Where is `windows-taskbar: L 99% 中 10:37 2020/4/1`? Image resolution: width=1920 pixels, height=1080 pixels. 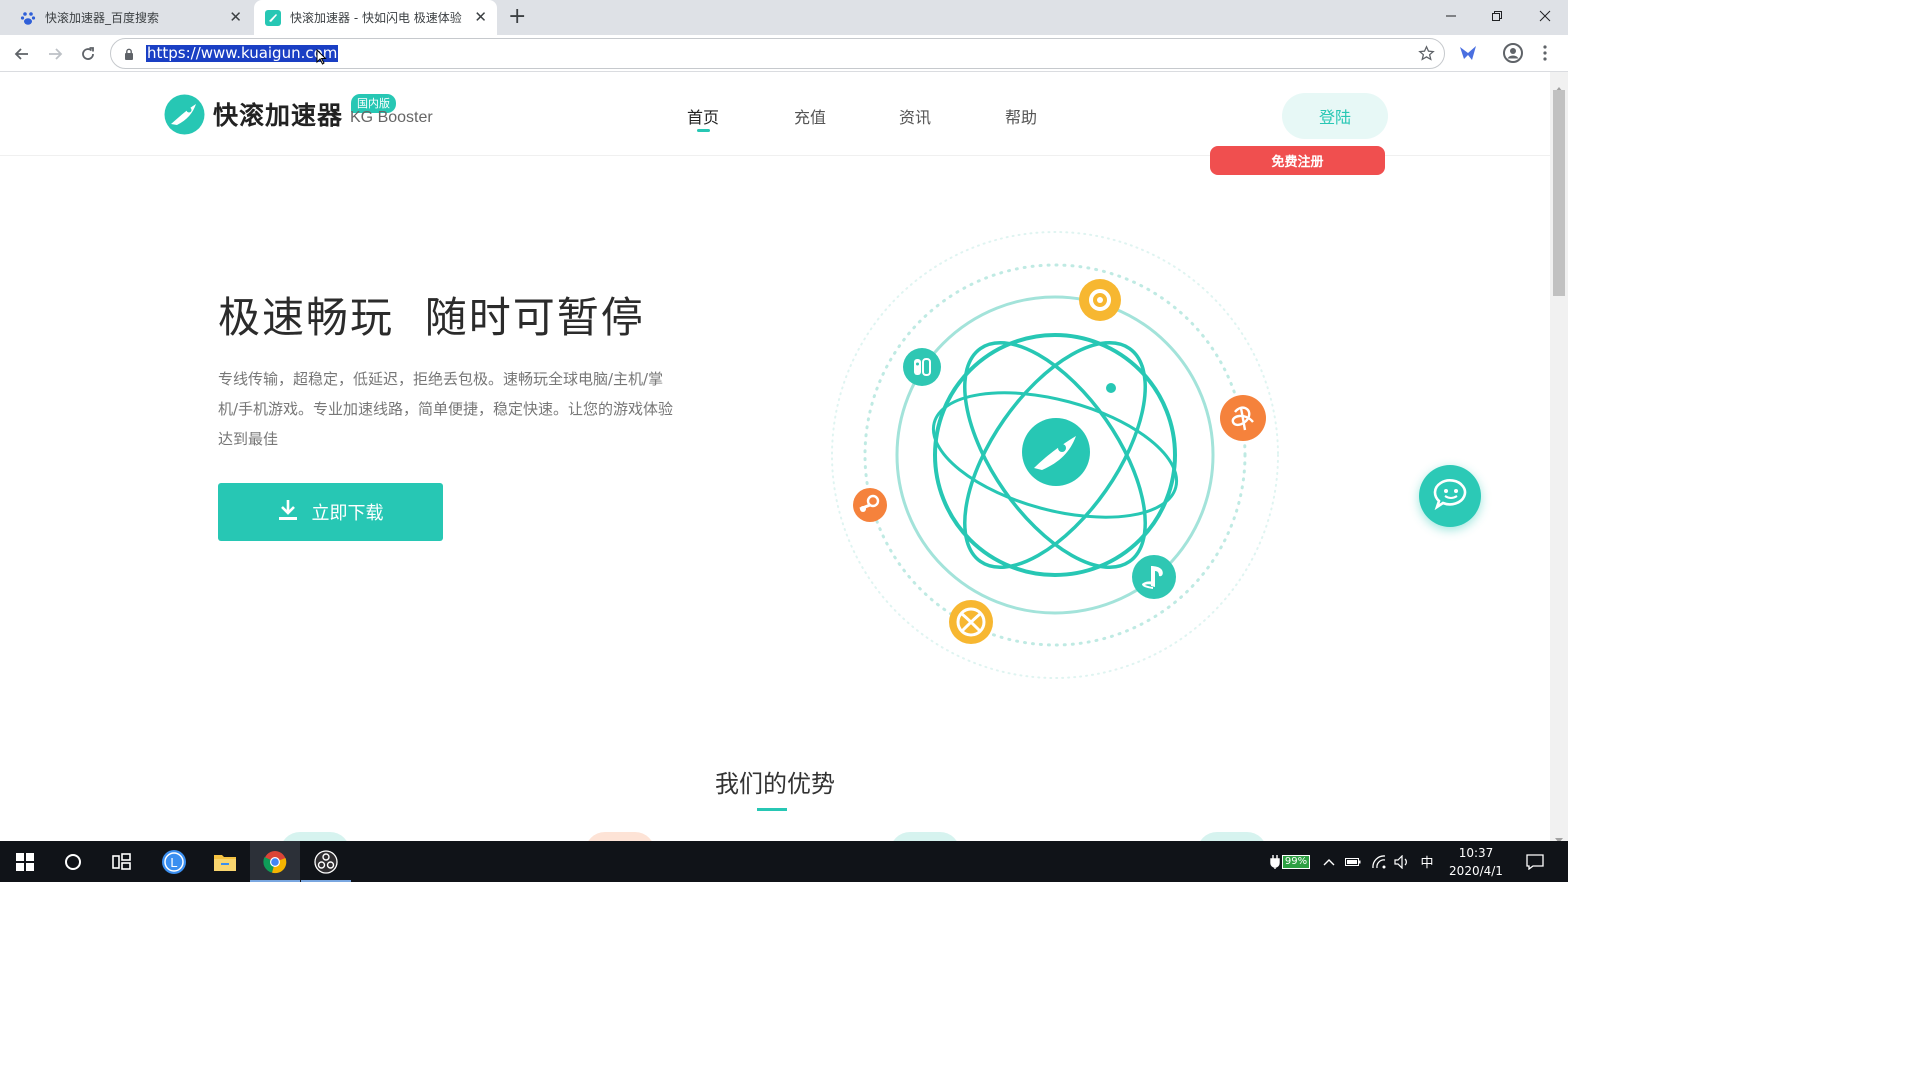 windows-taskbar: L 99% 中 10:37 2020/4/1 is located at coordinates (784, 861).